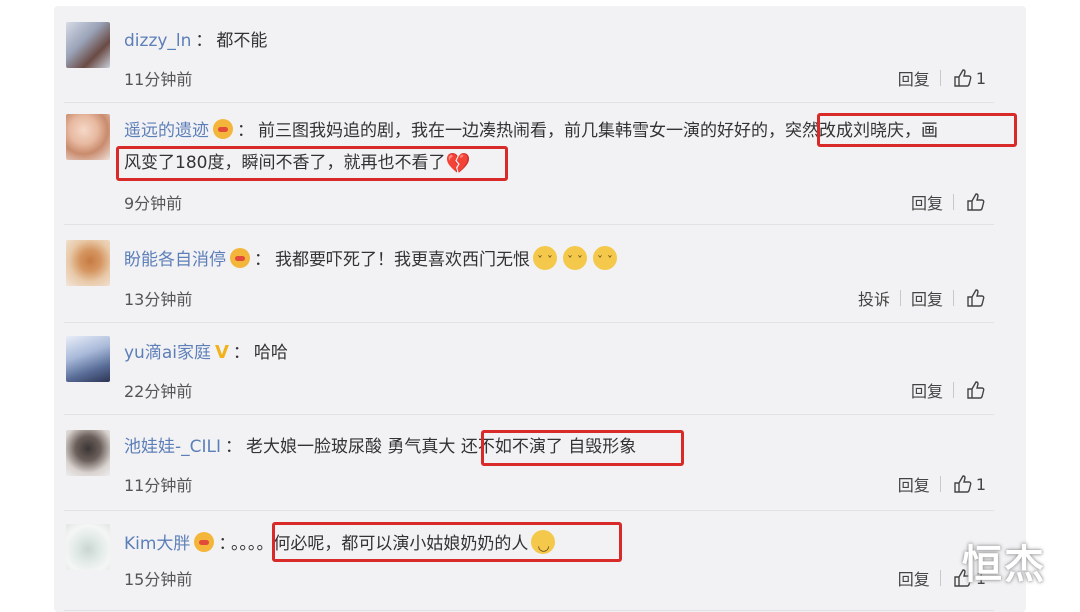 The image size is (1080, 612). Describe the element at coordinates (153, 203) in the screenshot. I see `timestamp: 9分钟前` at that location.